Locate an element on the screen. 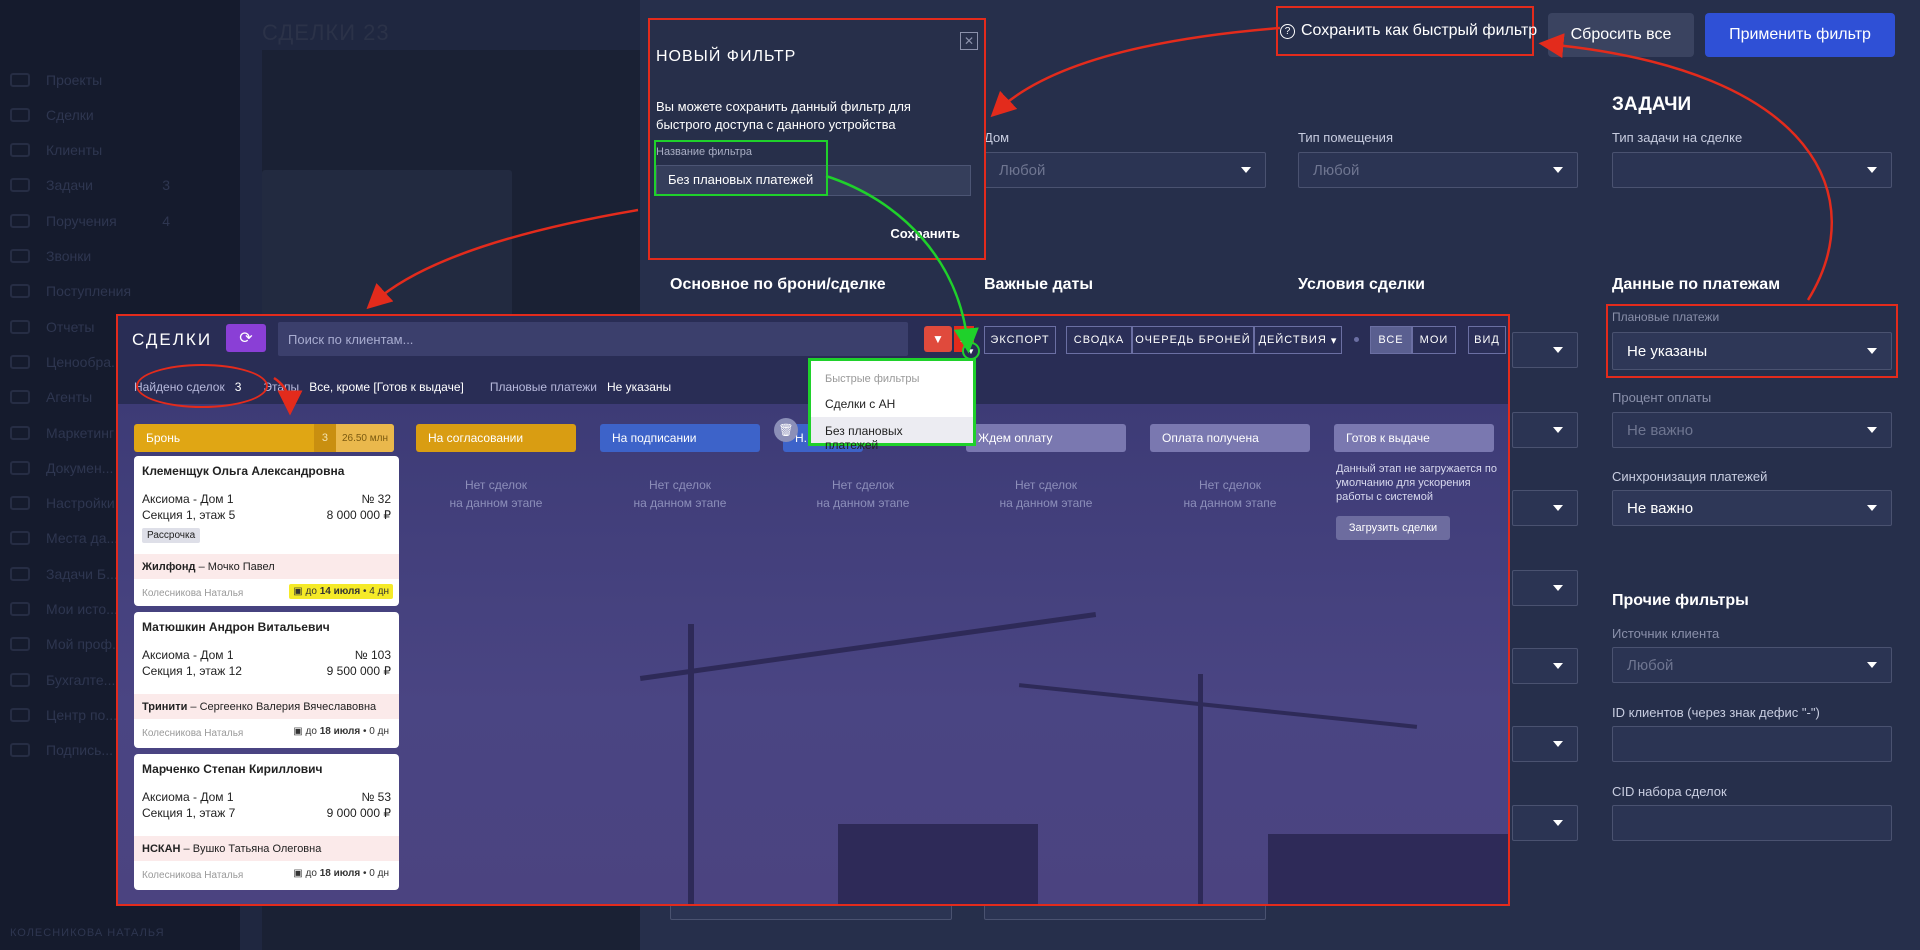  sidebar-item: Клиенты is located at coordinates (120, 150).